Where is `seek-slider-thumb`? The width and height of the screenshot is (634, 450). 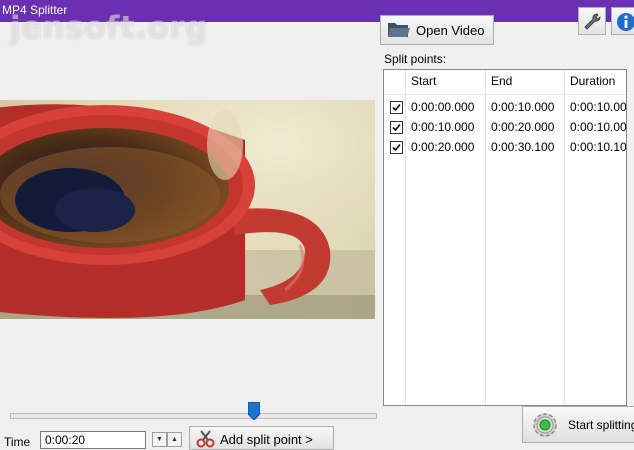 seek-slider-thumb is located at coordinates (254, 411).